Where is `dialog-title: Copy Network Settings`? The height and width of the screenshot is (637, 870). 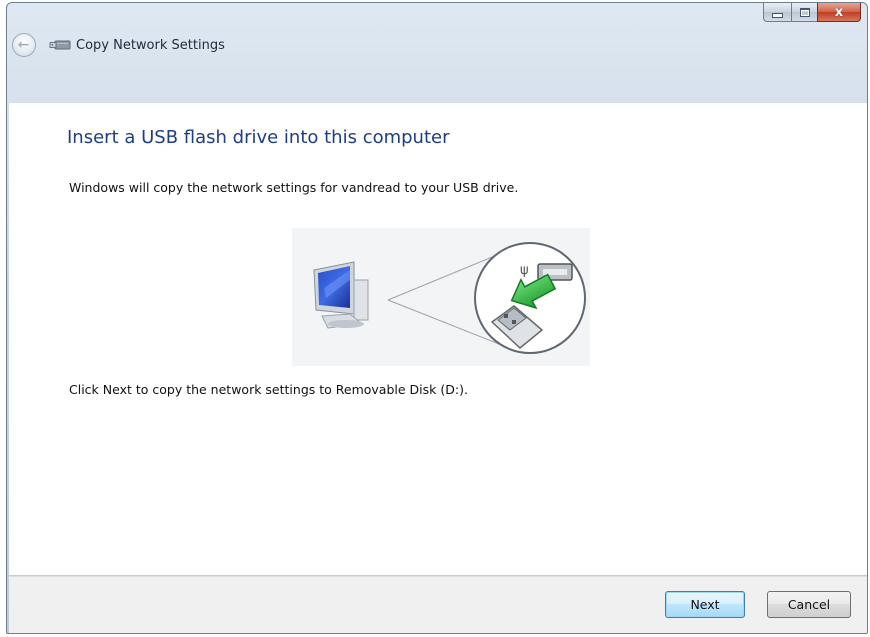
dialog-title: Copy Network Settings is located at coordinates (150, 45).